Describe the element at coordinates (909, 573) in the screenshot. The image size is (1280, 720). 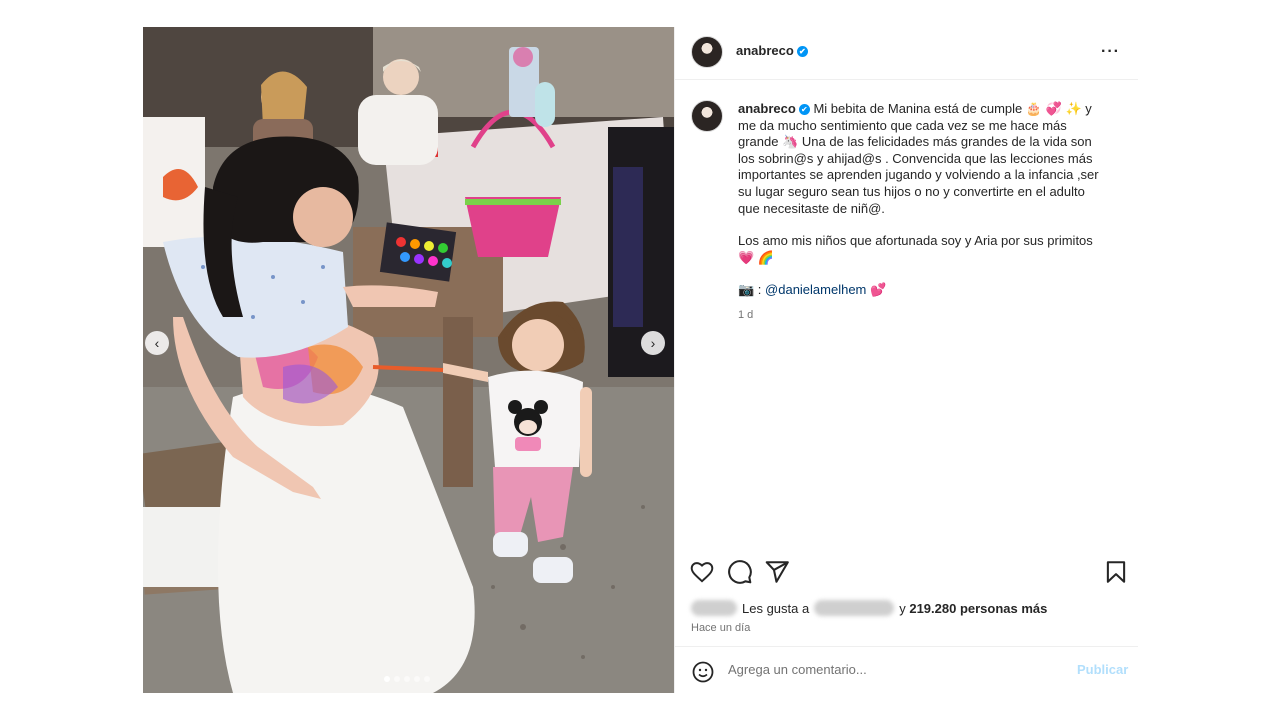
I see `action-bar` at that location.